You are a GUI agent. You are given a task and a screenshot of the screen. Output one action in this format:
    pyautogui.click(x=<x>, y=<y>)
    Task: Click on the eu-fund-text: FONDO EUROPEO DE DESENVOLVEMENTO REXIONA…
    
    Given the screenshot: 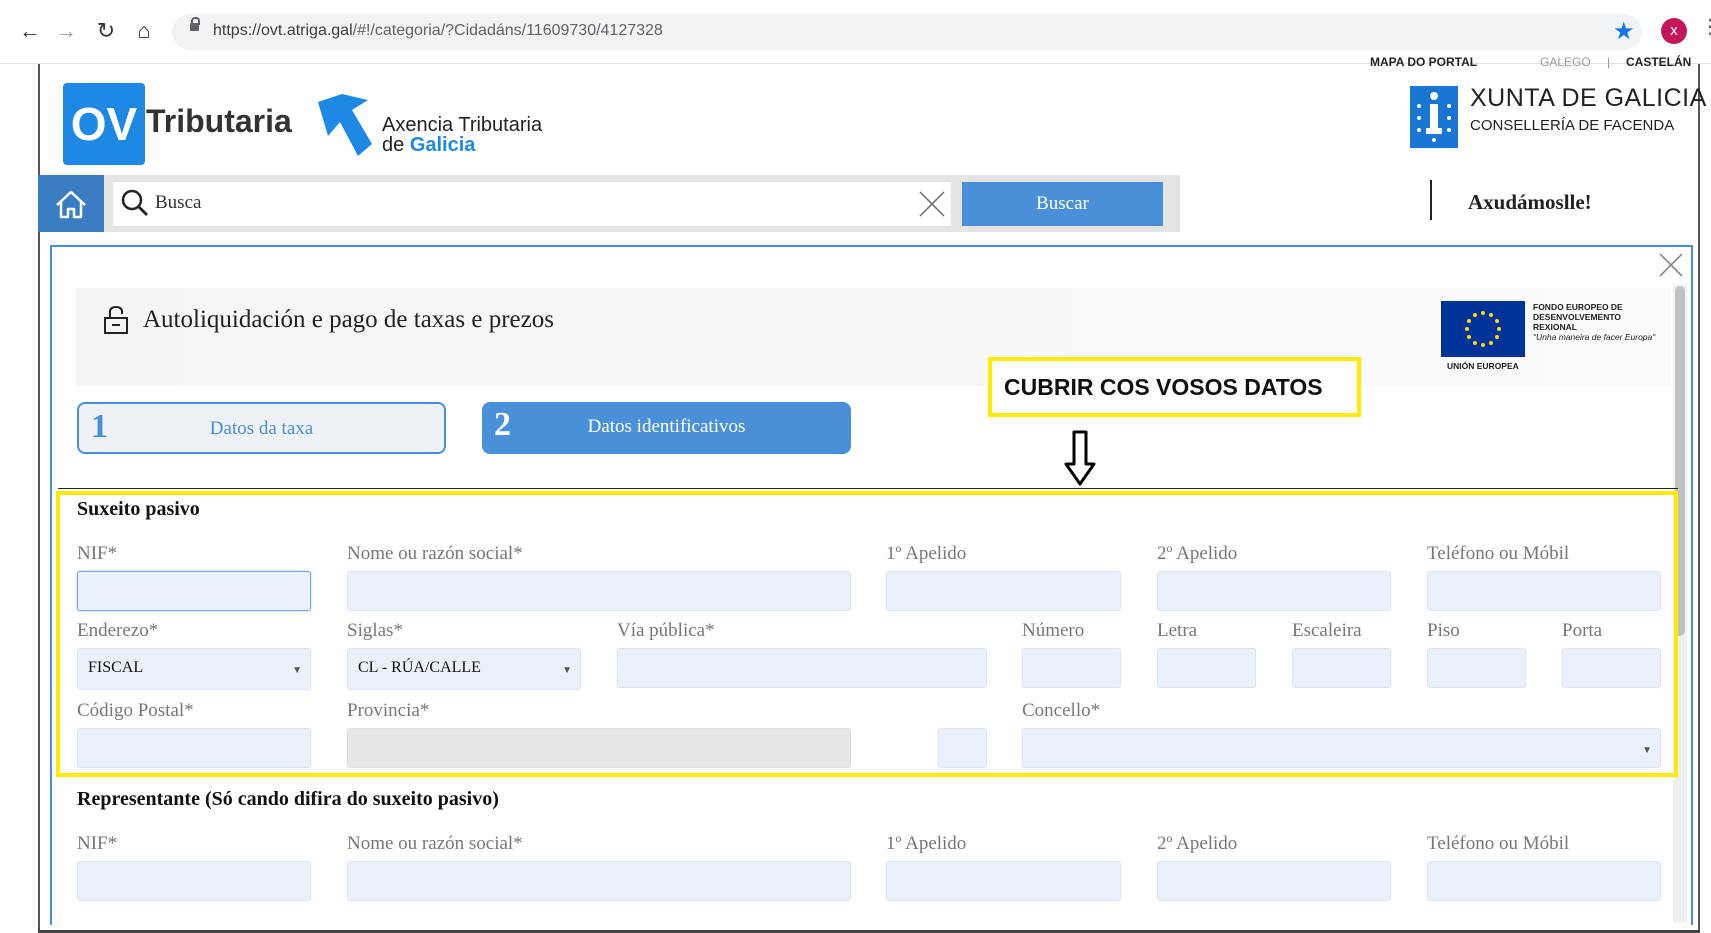 What is the action you would take?
    pyautogui.click(x=1594, y=322)
    